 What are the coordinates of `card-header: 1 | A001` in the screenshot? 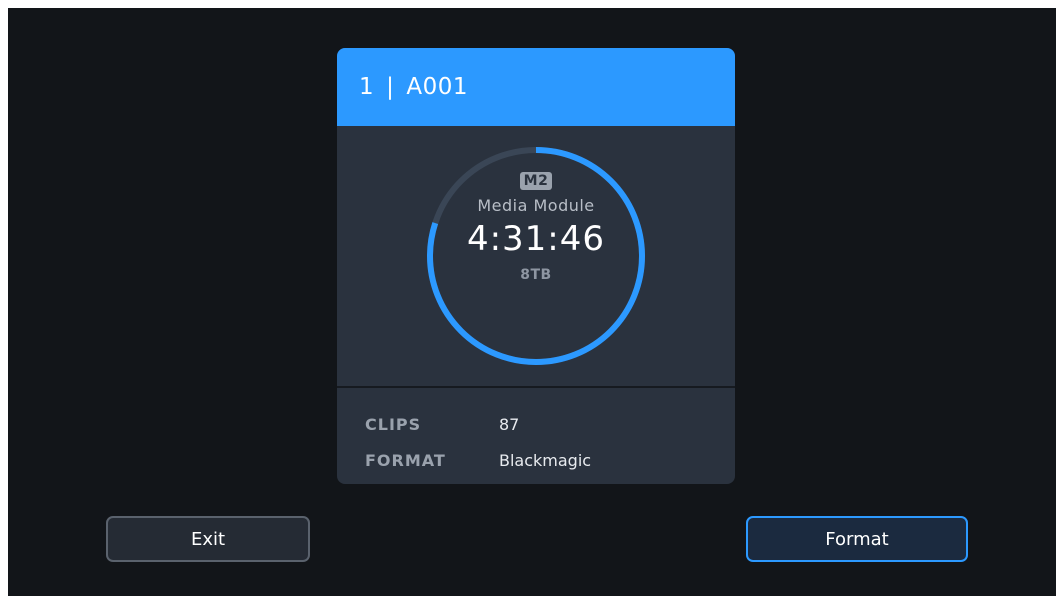 It's located at (536, 87).